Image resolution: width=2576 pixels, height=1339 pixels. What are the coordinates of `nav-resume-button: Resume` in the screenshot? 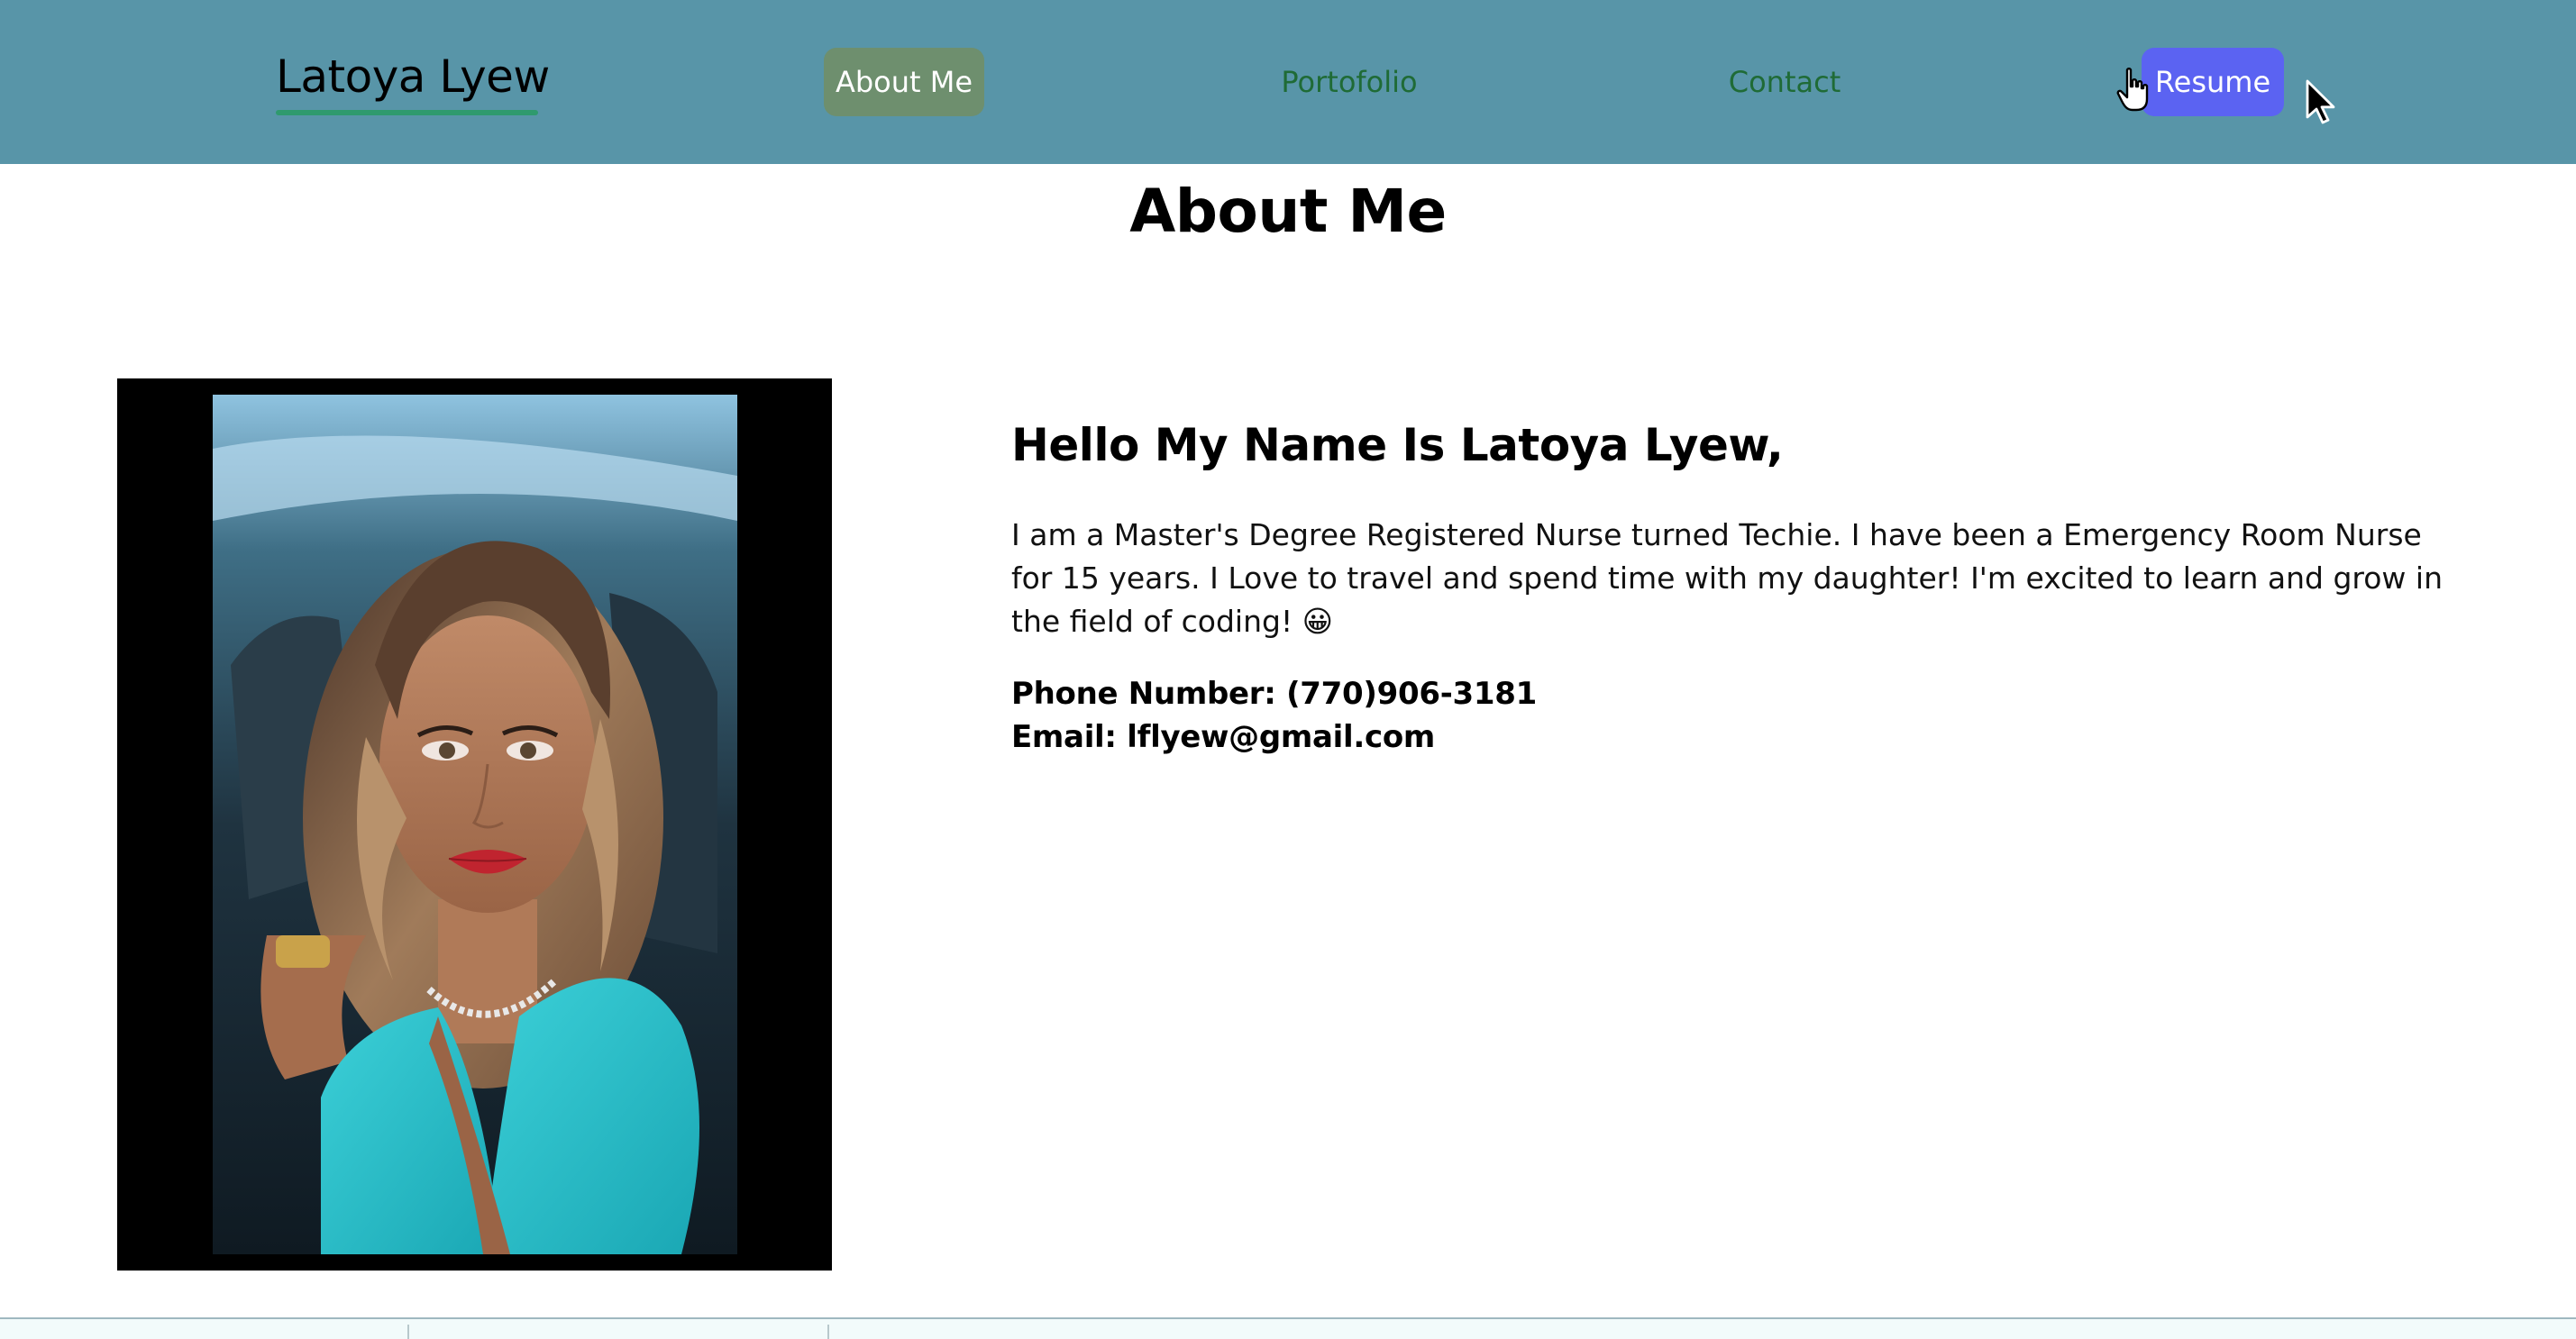 It's located at (2213, 82).